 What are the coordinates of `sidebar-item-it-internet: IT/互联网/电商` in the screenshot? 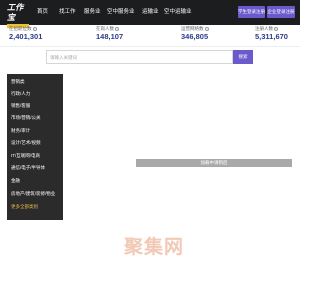 It's located at (25, 155).